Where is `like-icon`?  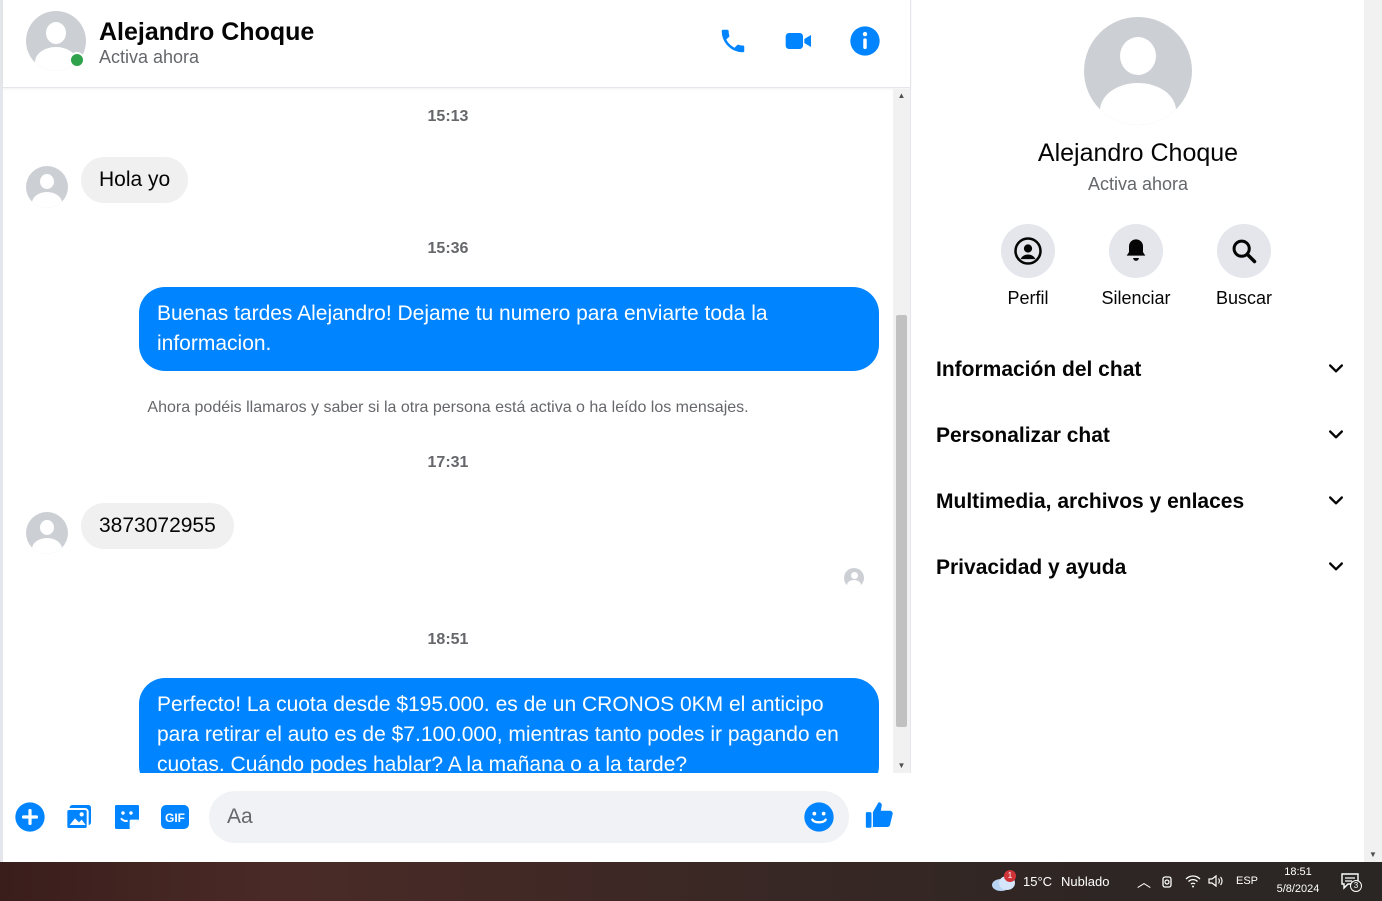
like-icon is located at coordinates (880, 815).